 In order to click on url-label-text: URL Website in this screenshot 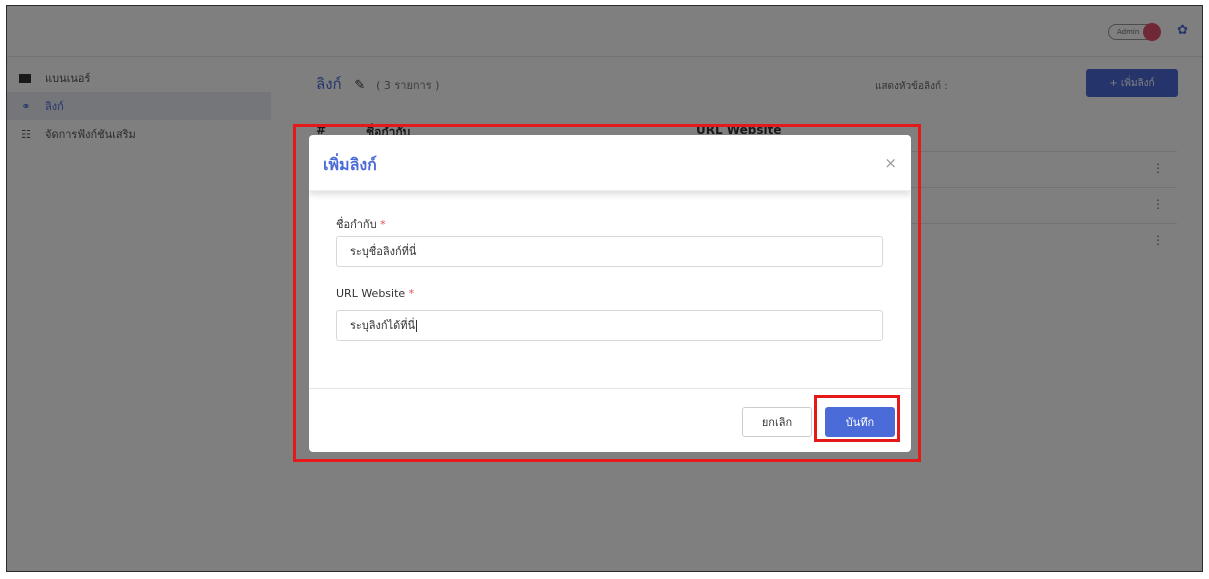, I will do `click(371, 293)`.